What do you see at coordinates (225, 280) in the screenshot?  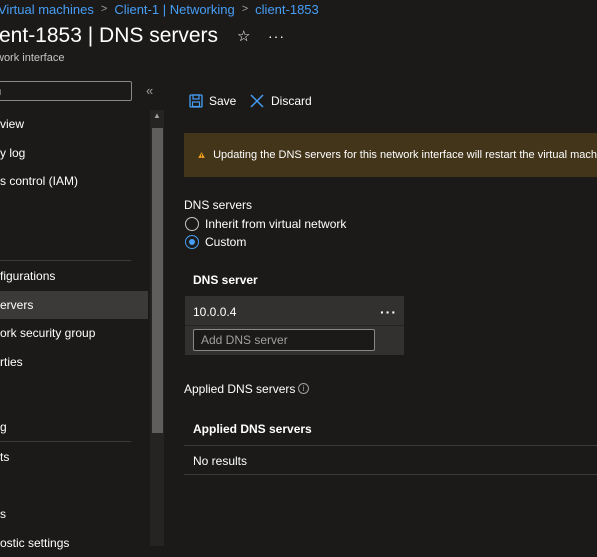 I see `dns-server-column-header: DNS server` at bounding box center [225, 280].